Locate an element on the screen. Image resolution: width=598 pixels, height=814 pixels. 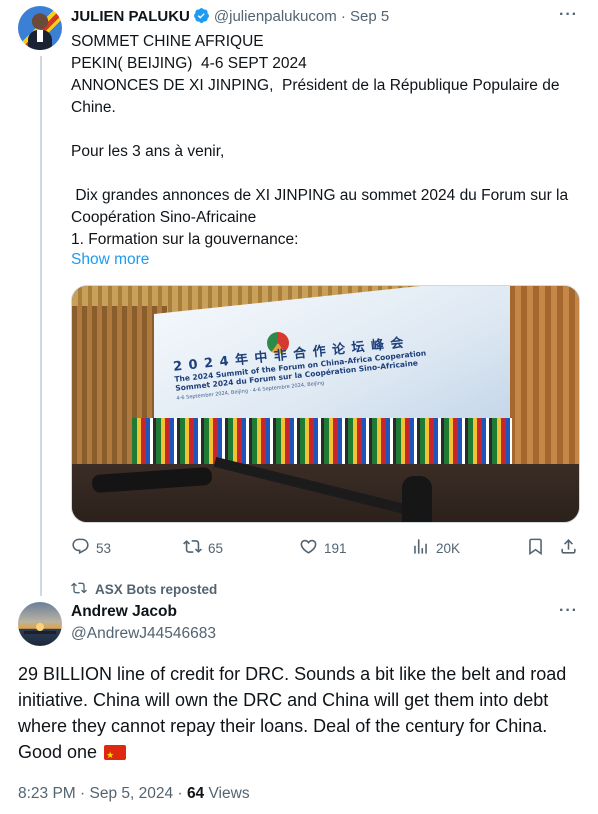
tweet2-views-label: Views is located at coordinates (229, 793).